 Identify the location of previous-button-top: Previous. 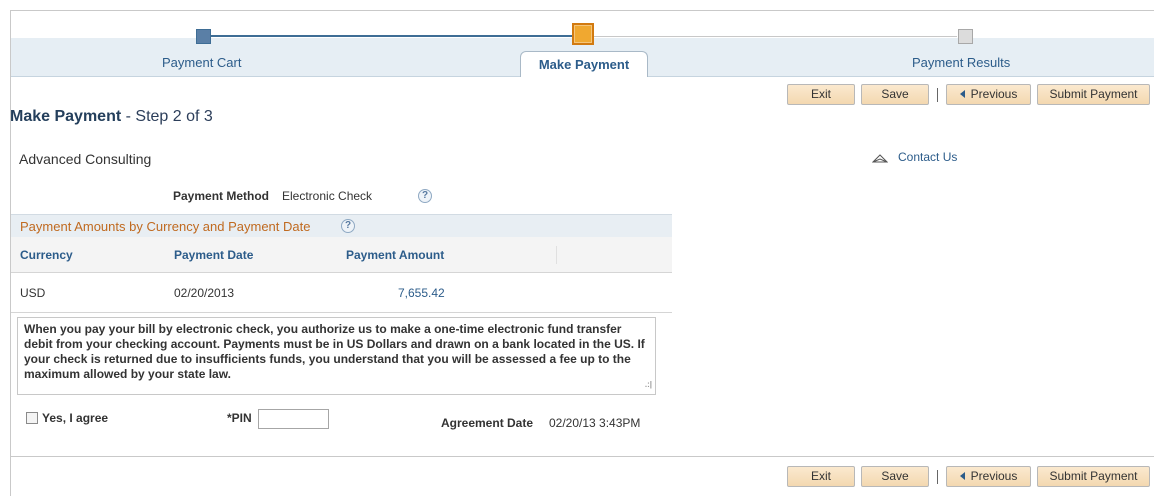
(988, 94).